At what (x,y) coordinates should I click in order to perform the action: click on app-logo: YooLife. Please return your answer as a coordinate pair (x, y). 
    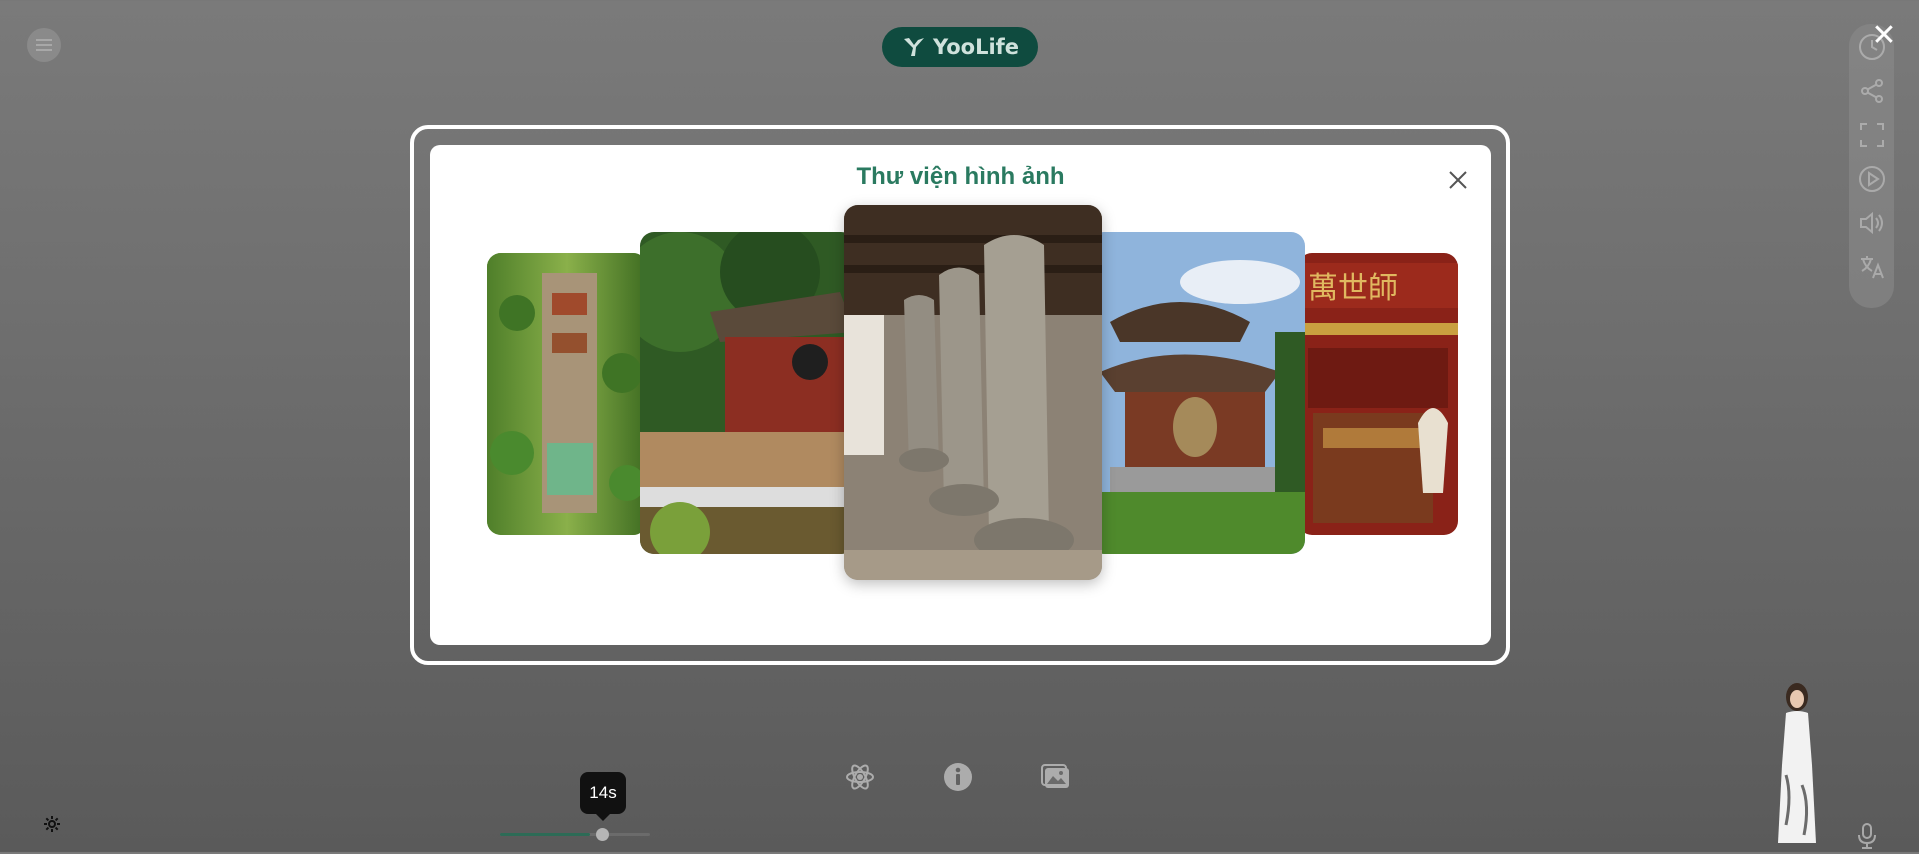
    Looking at the image, I should click on (960, 47).